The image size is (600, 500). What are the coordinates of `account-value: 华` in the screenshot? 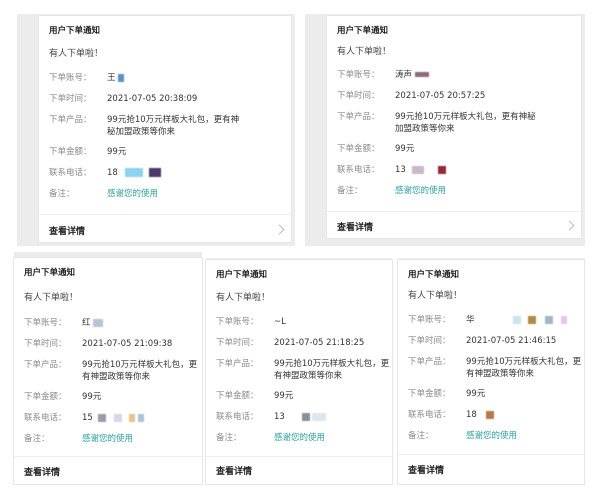 It's located at (517, 320).